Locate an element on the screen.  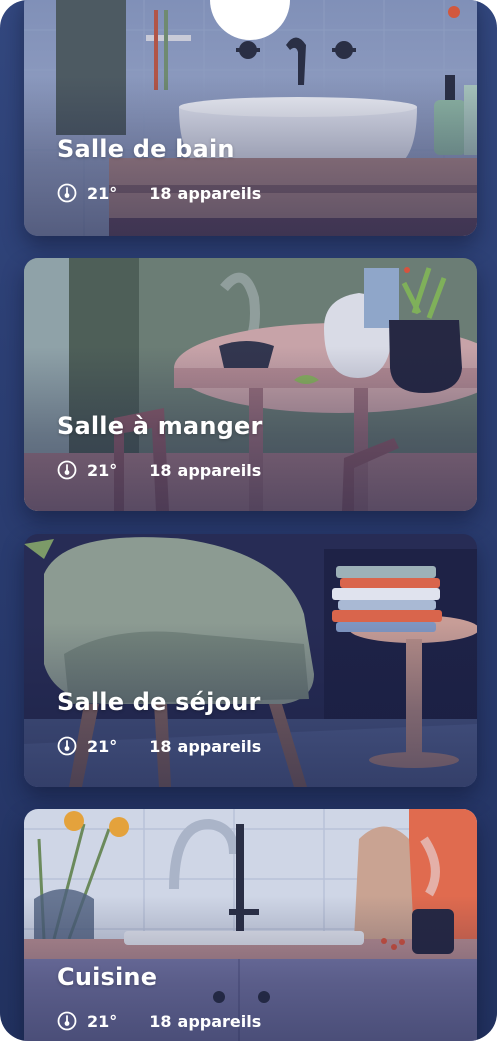
room-title: Cuisine is located at coordinates (107, 977).